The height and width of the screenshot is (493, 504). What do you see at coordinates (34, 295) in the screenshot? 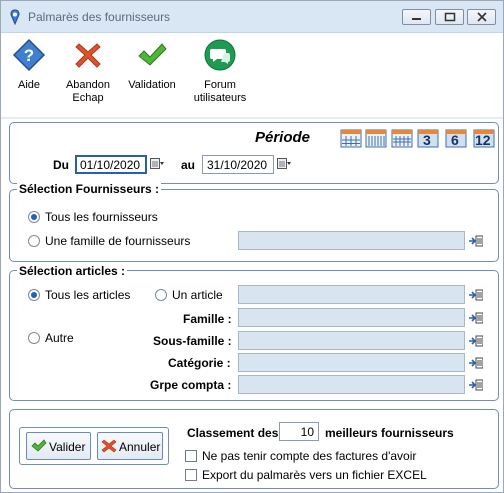
I see `radio-tous-articles` at bounding box center [34, 295].